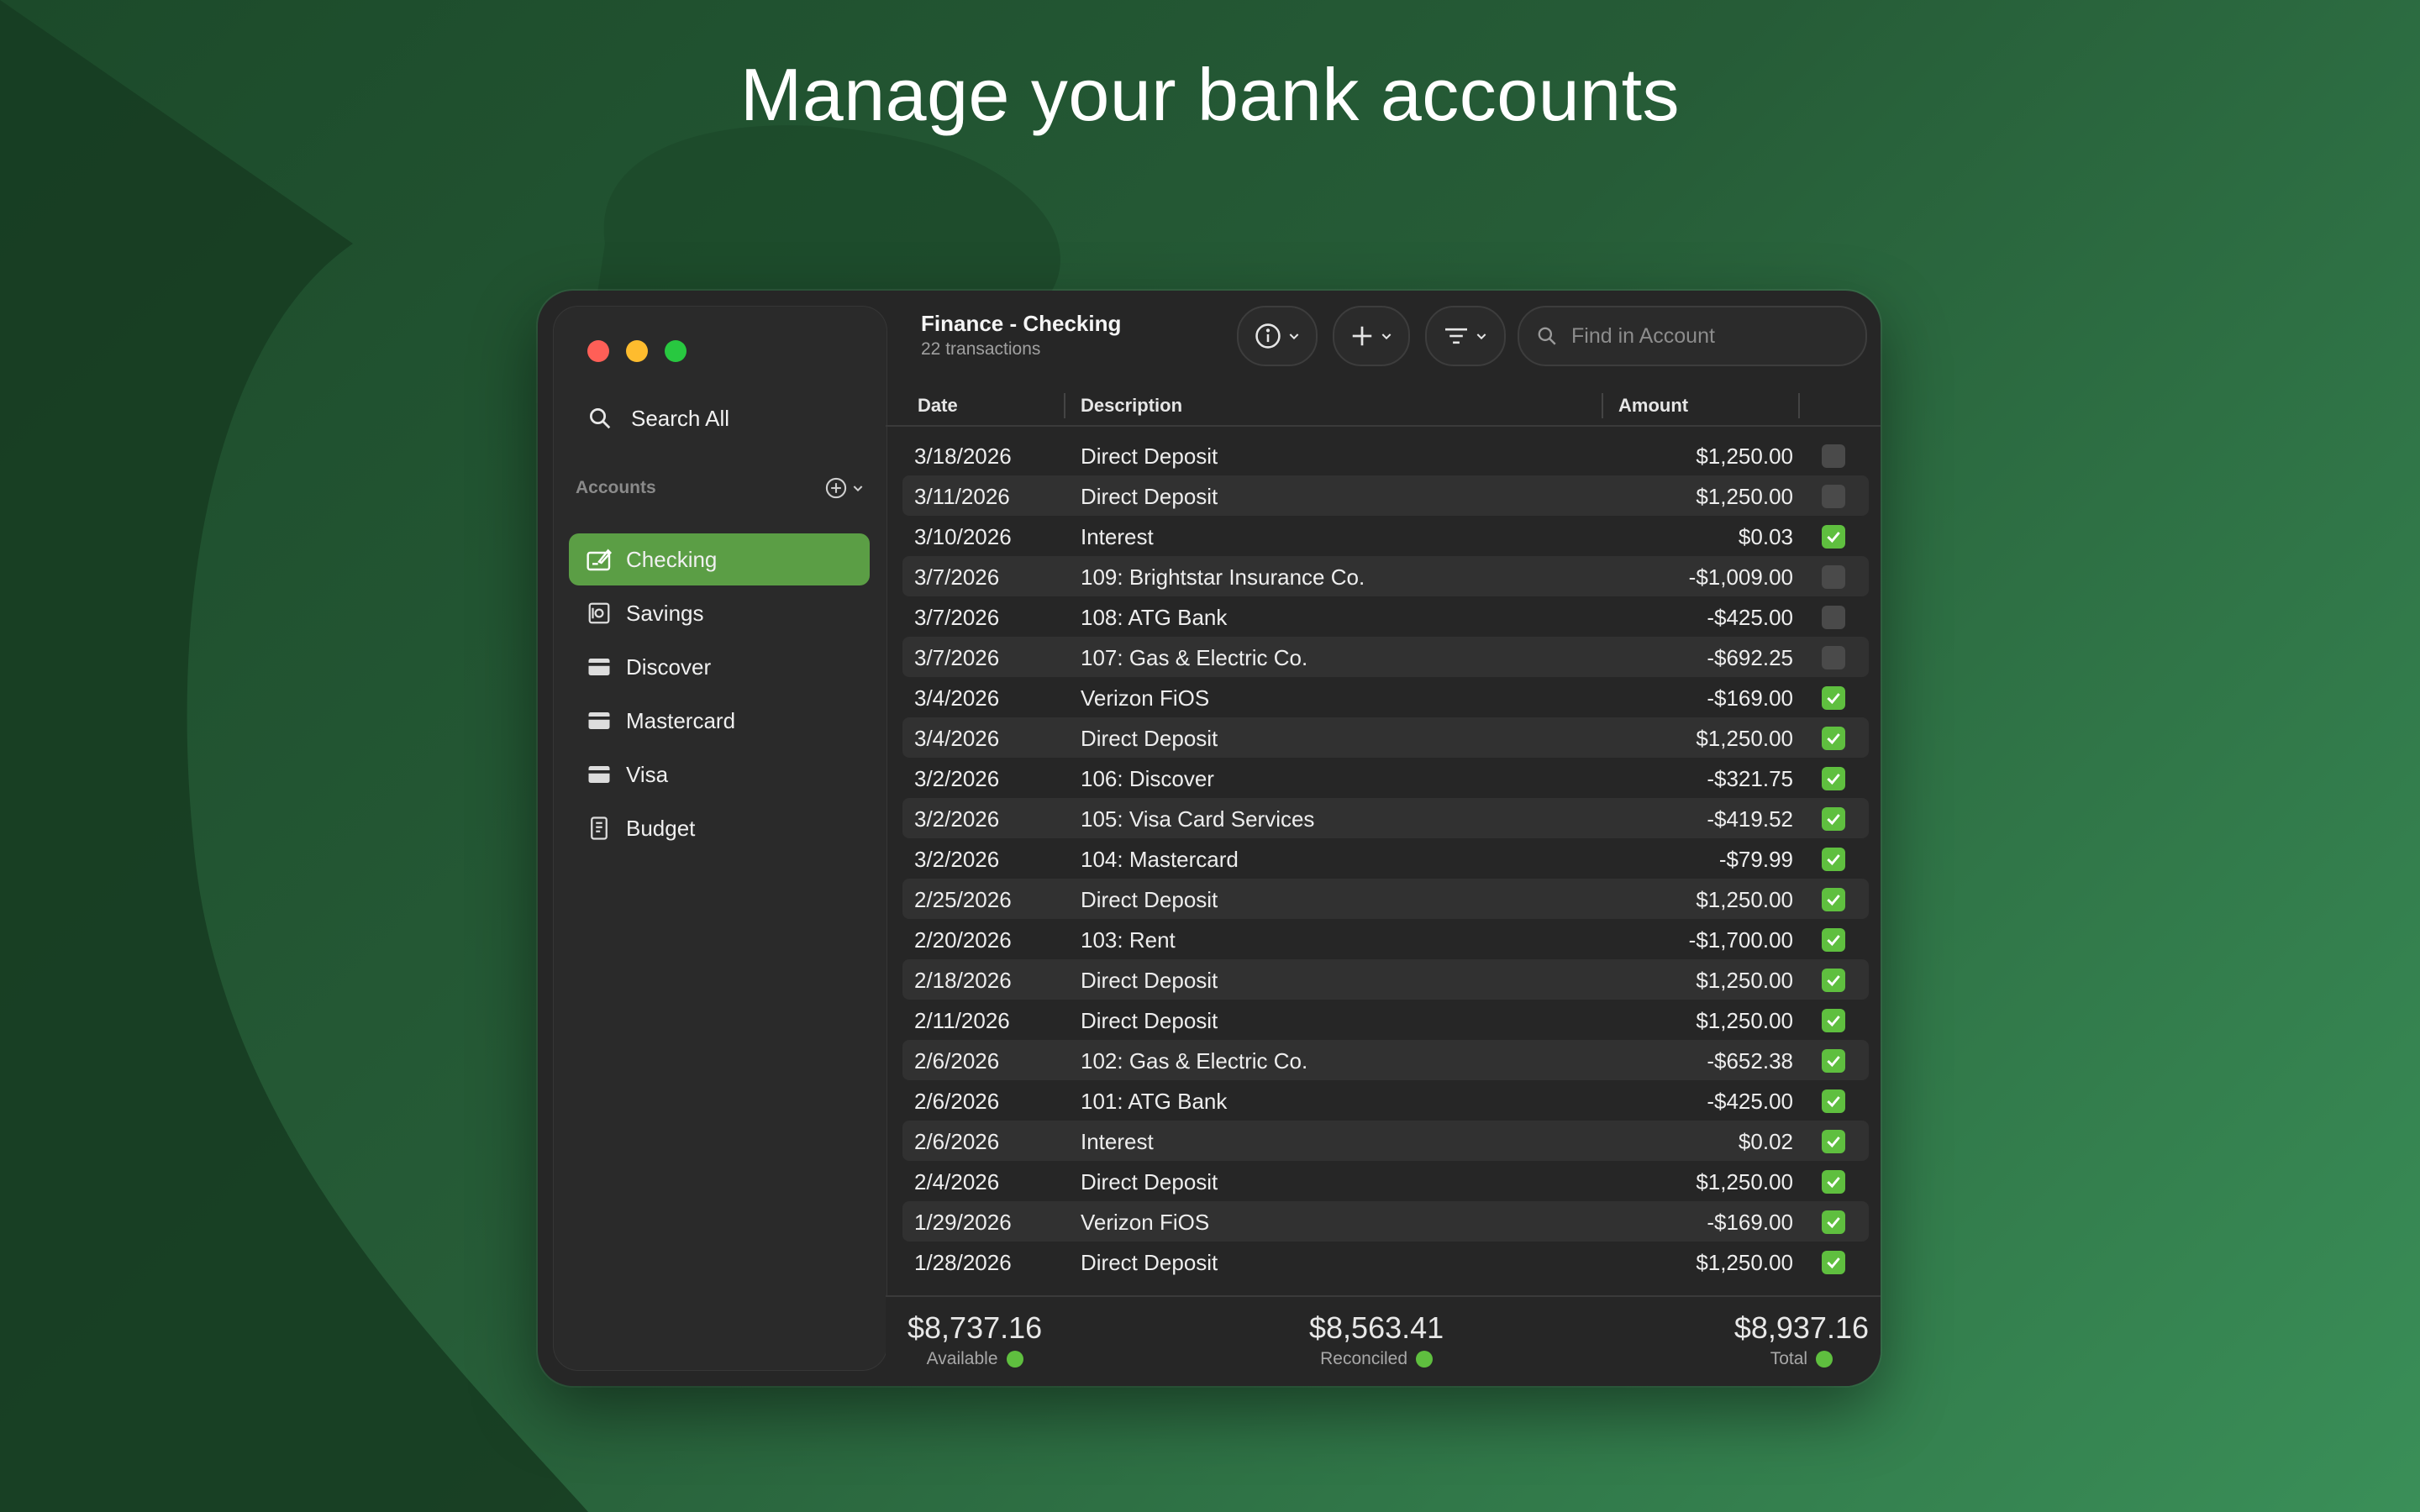 The height and width of the screenshot is (1512, 2420). Describe the element at coordinates (1385, 697) in the screenshot. I see `table-row: 3/4/2026 Verizon FiOS -$169.00` at that location.